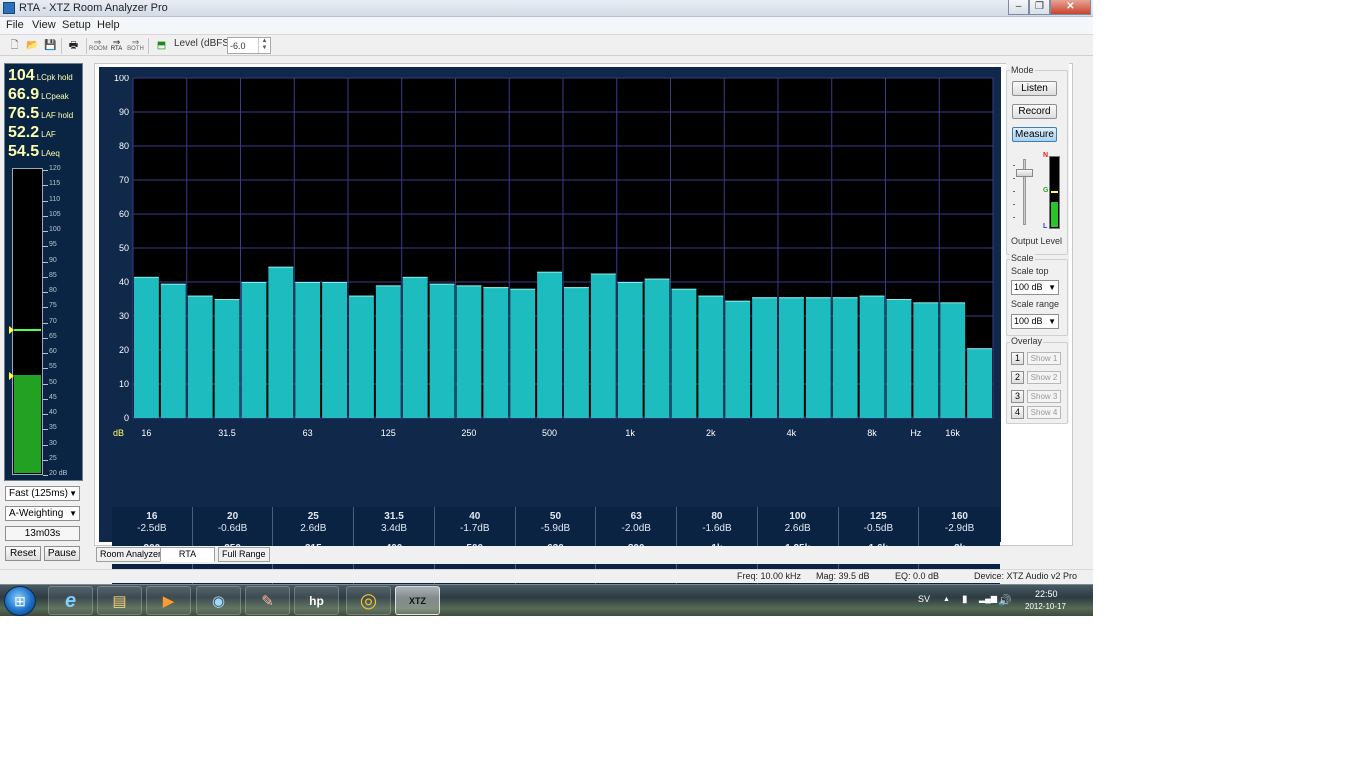 The height and width of the screenshot is (768, 1366). Describe the element at coordinates (1017, 412) in the screenshot. I see `overlay-4-button: 4` at that location.